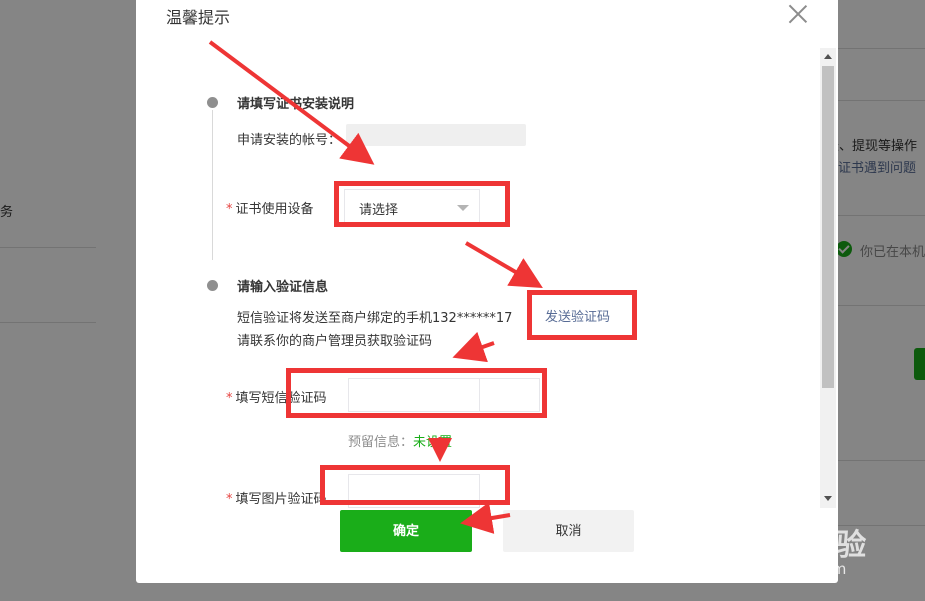 The height and width of the screenshot is (601, 925). What do you see at coordinates (212, 185) in the screenshot?
I see `step-connector` at bounding box center [212, 185].